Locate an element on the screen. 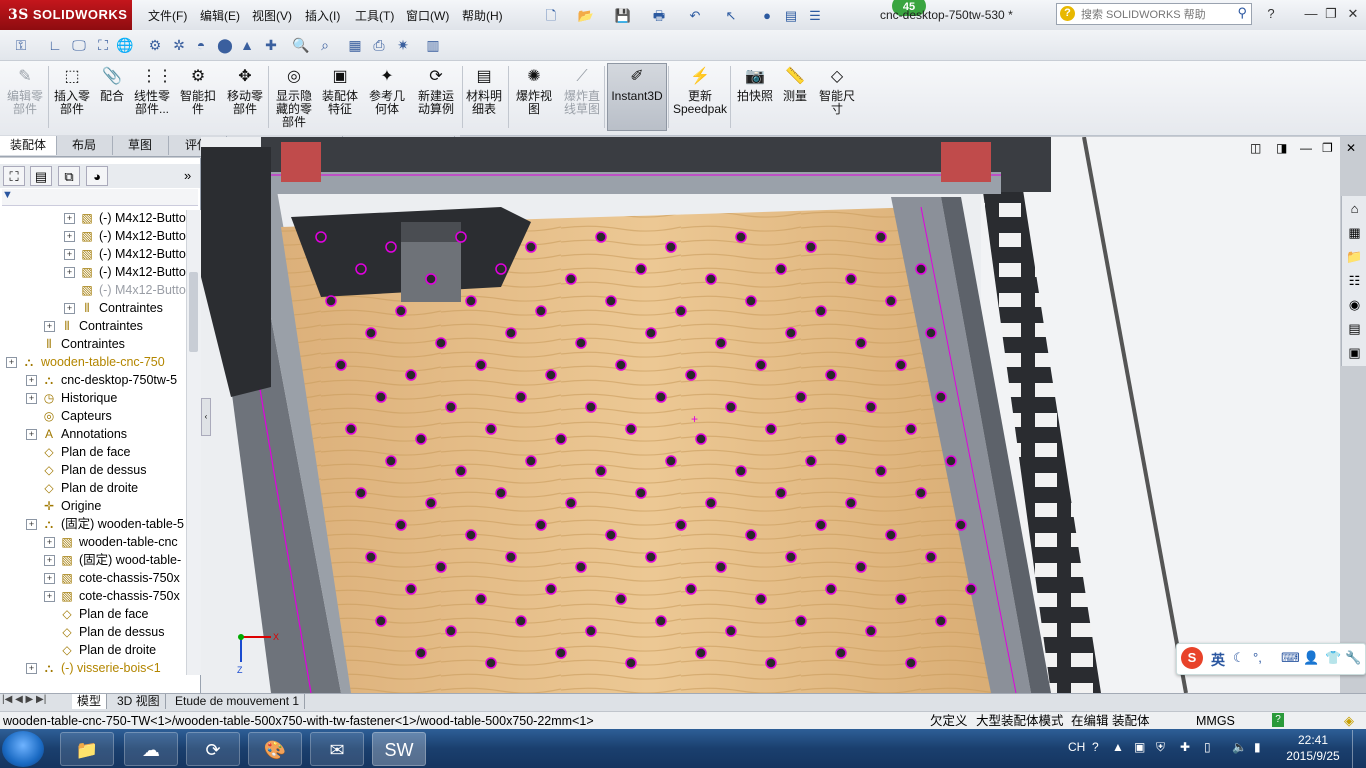 The image size is (1366, 768). mail263-task-icon: ✉ is located at coordinates (337, 749).